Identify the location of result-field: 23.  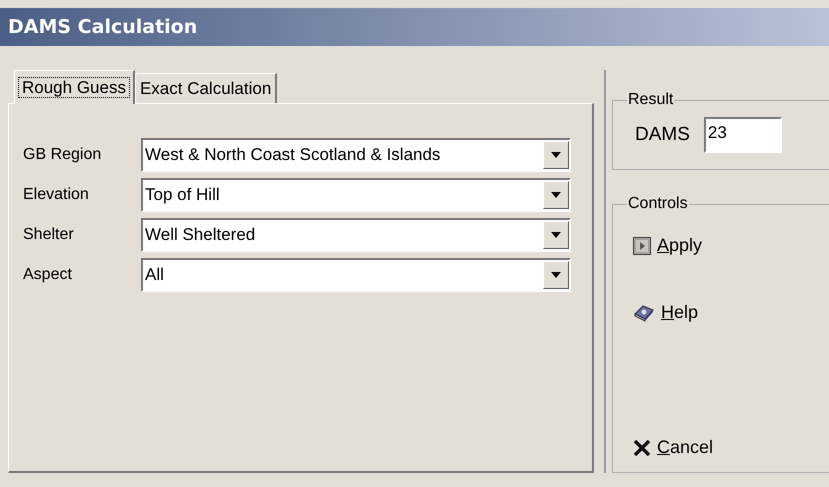
(743, 135).